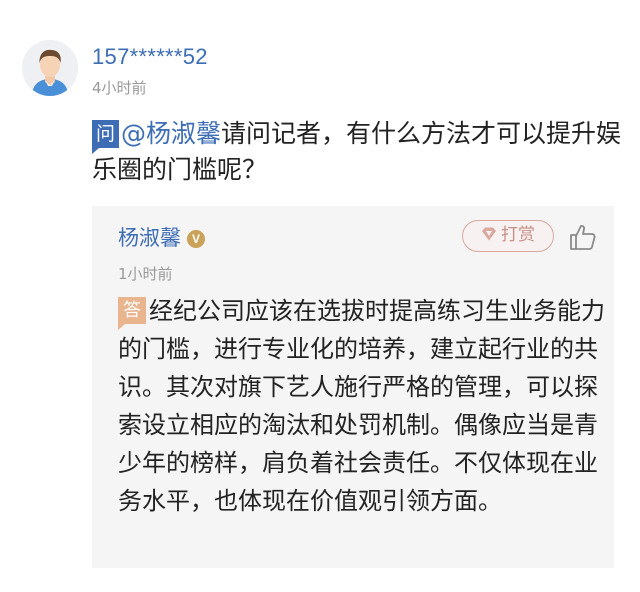  Describe the element at coordinates (106, 137) in the screenshot. I see `question-badge: 问` at that location.